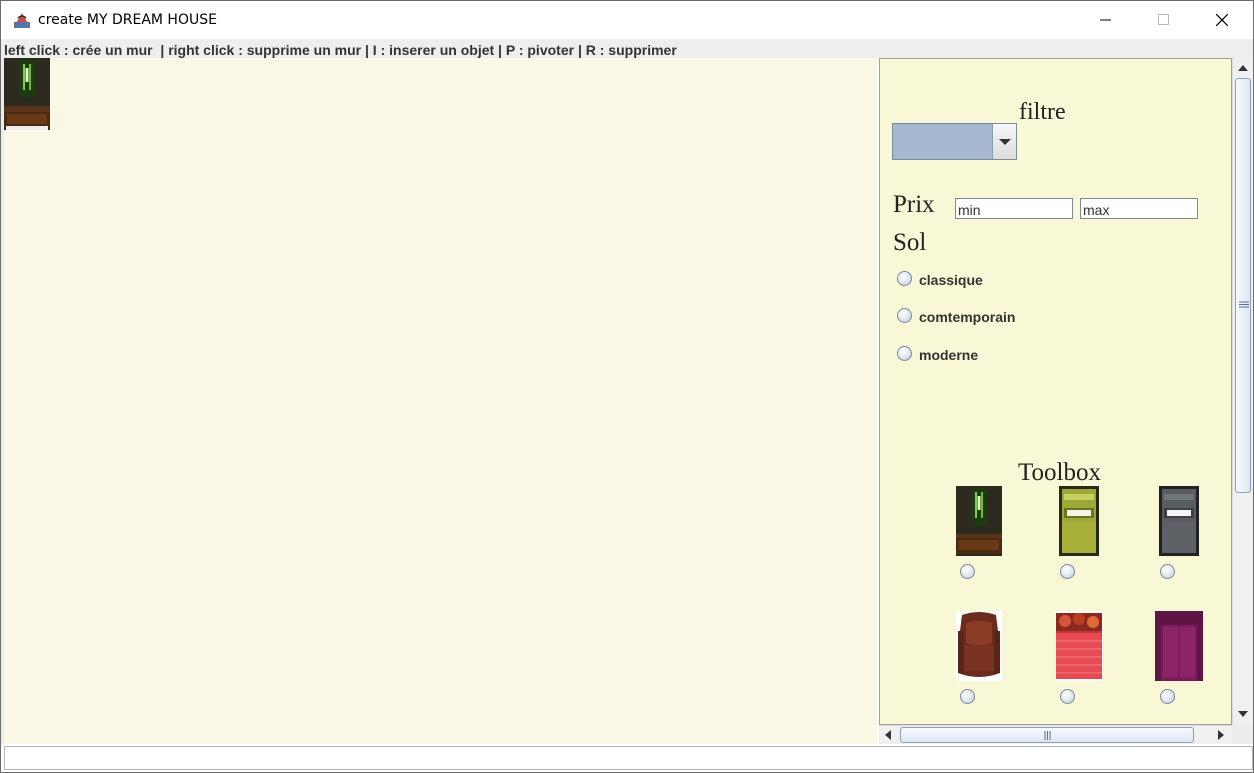  Describe the element at coordinates (910, 242) in the screenshot. I see `sol-label: Sol` at that location.